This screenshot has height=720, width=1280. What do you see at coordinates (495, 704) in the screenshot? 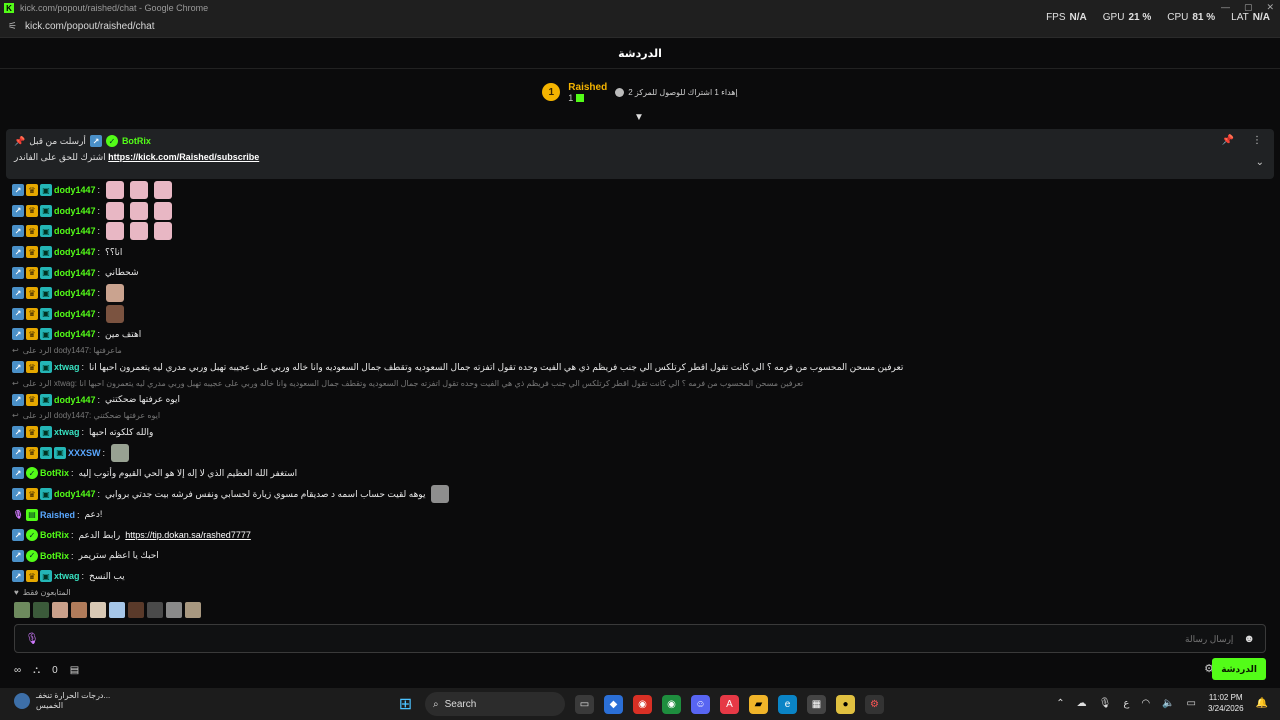
I see `taskbar-search: ⌕ Search` at bounding box center [495, 704].